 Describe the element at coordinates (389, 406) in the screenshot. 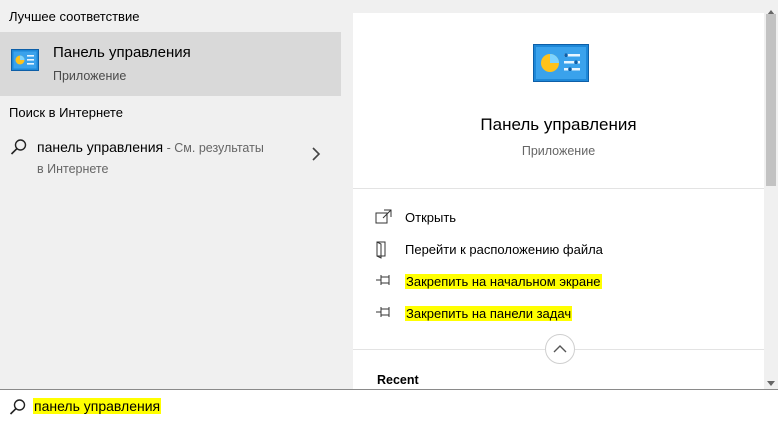

I see `search-box: панель управления` at that location.